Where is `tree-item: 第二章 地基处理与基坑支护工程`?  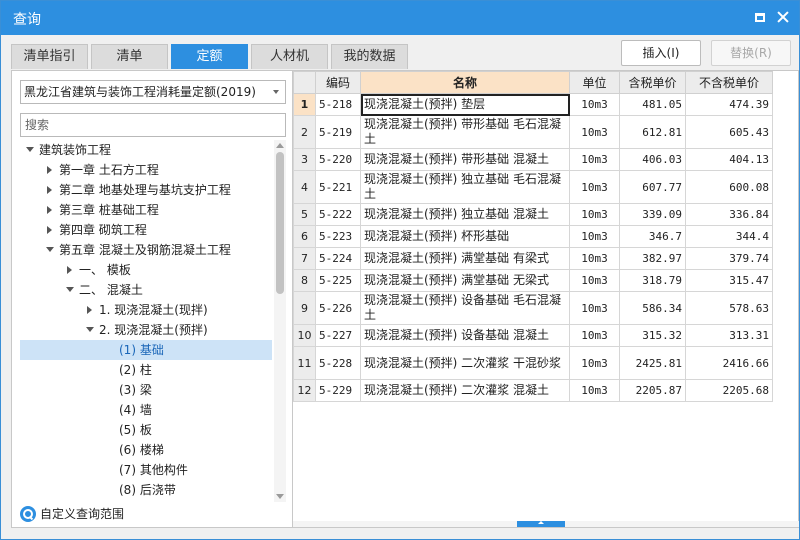
tree-item: 第二章 地基处理与基坑支护工程 is located at coordinates (146, 190).